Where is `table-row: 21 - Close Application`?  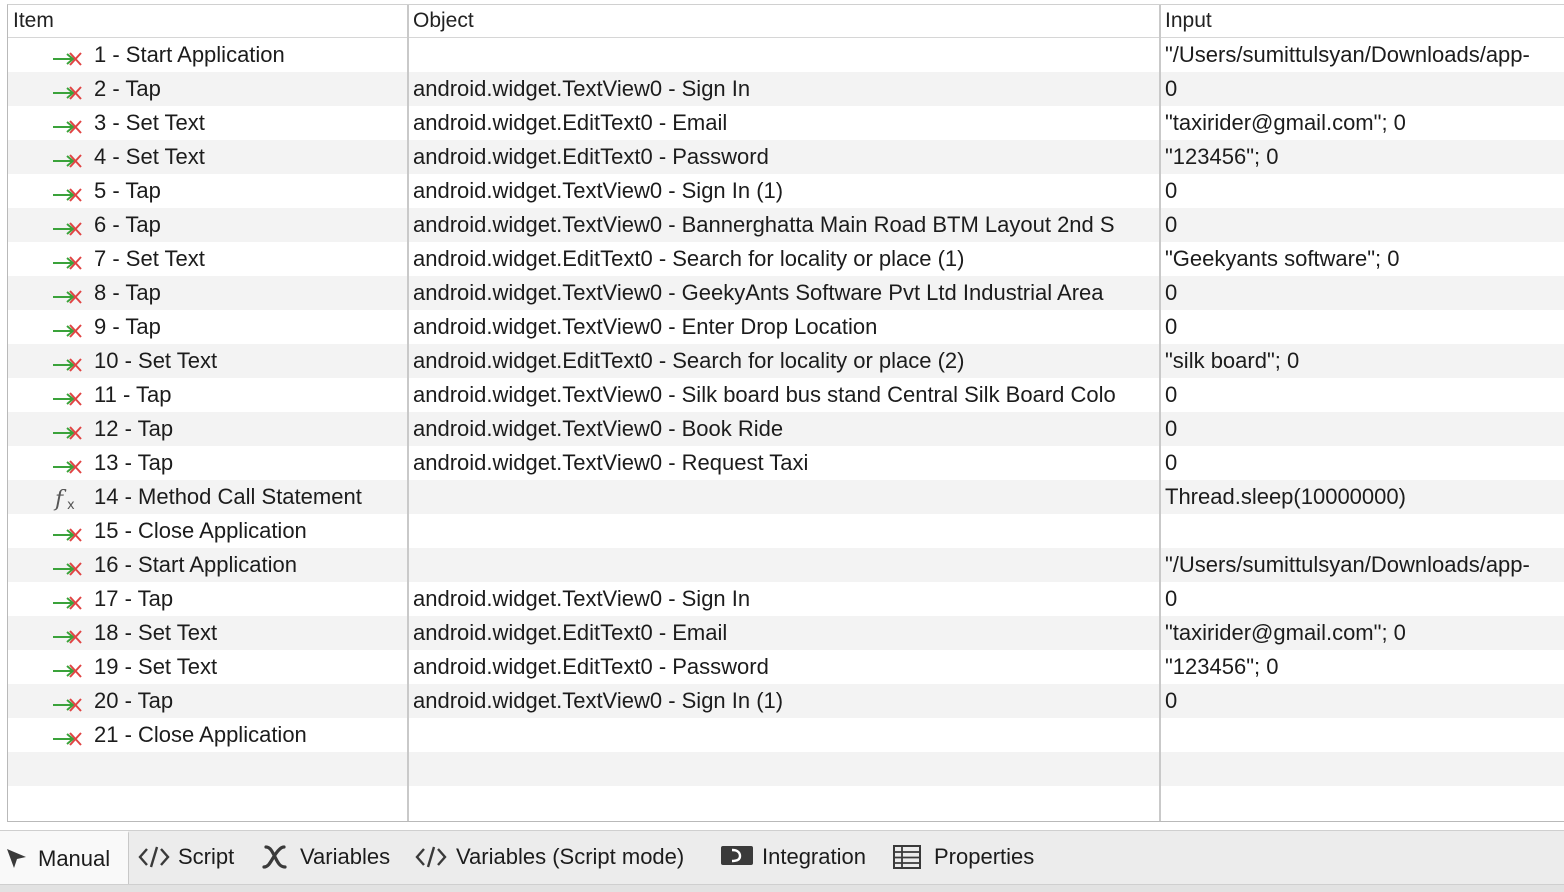 table-row: 21 - Close Application is located at coordinates (786, 735).